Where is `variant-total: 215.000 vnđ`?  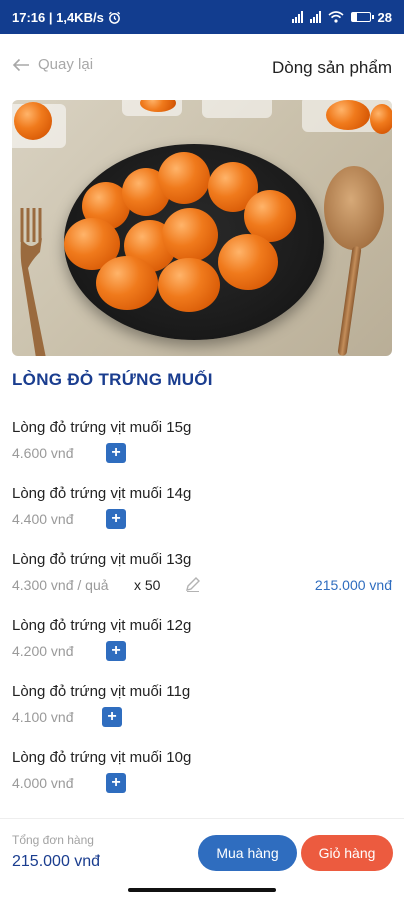
variant-total: 215.000 vnđ is located at coordinates (353, 585).